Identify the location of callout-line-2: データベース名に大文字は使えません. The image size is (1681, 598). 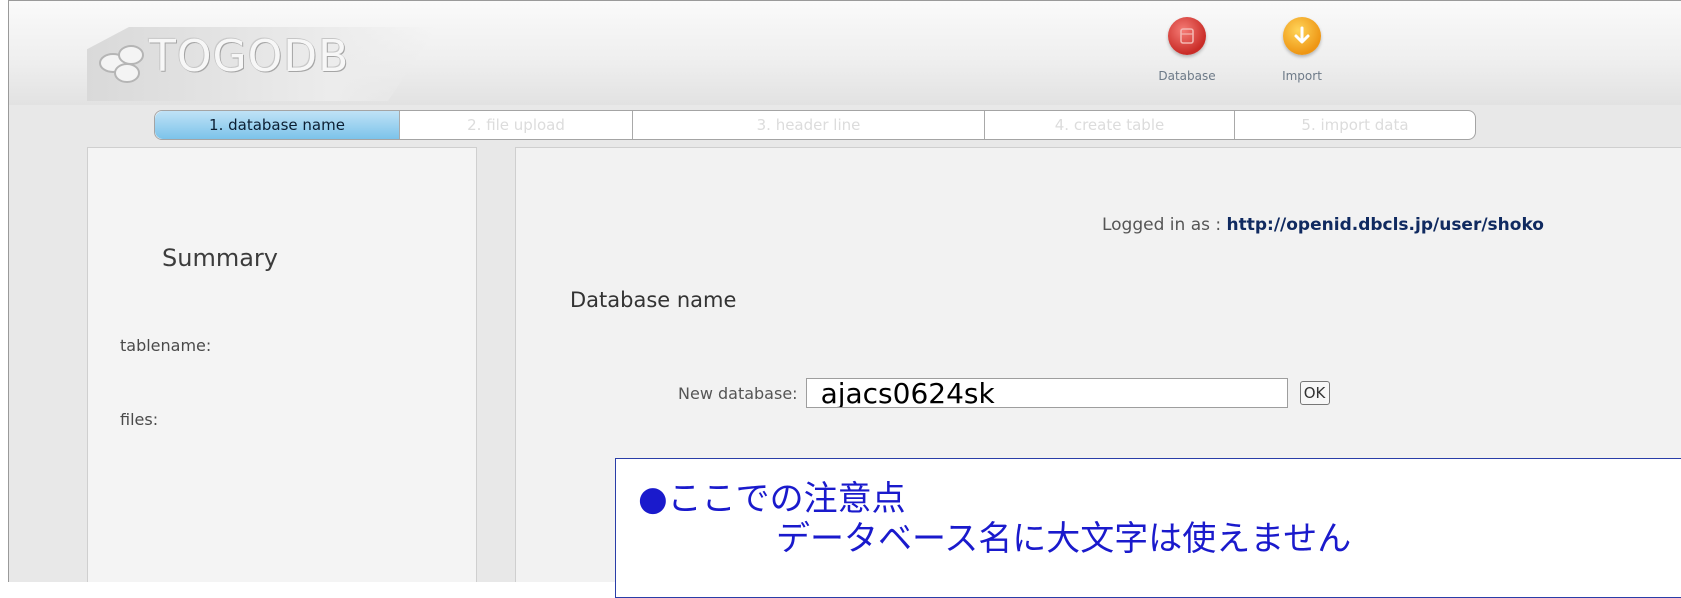
(1064, 539).